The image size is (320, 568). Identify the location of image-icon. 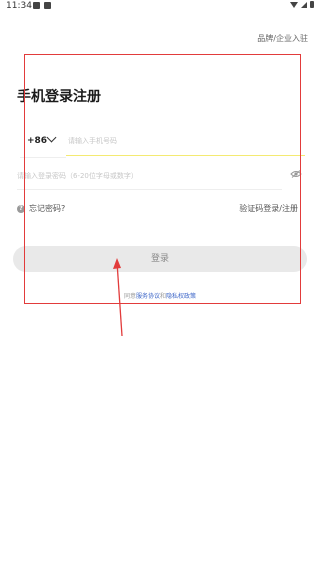
(36, 5).